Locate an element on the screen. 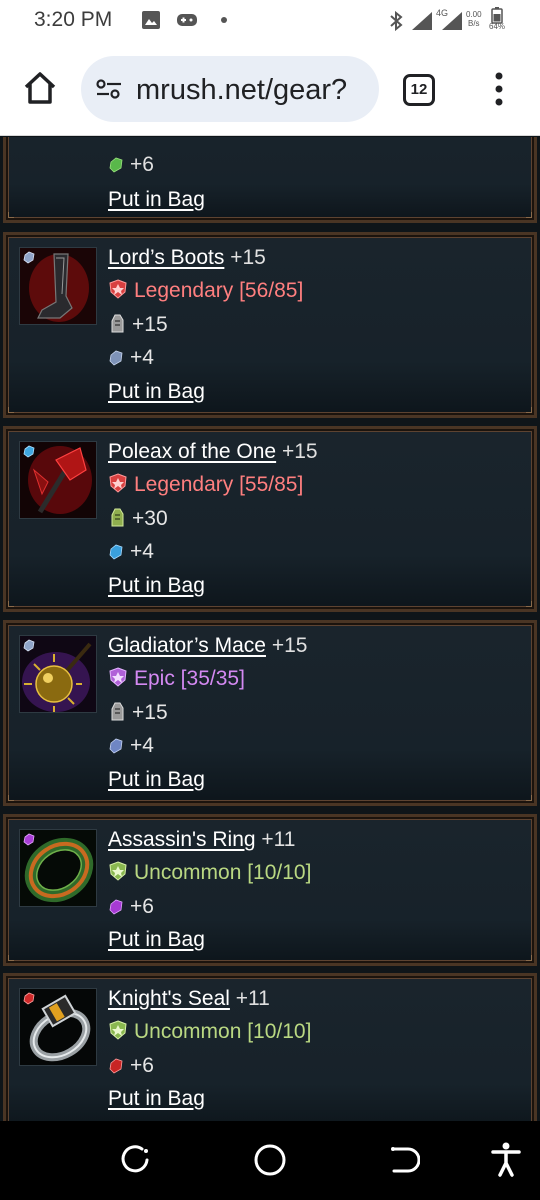 This screenshot has width=540, height=1200. home-circle-icon is located at coordinates (270, 1160).